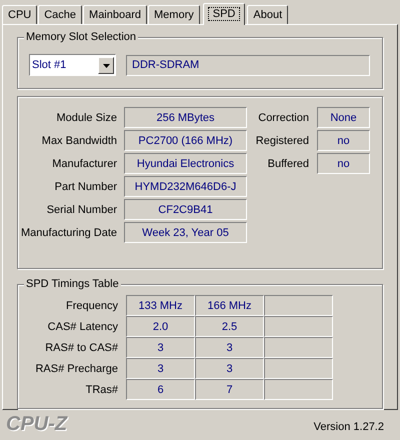 The height and width of the screenshot is (440, 400). Describe the element at coordinates (81, 348) in the screenshot. I see `timing-label: RAS# to CAS#` at that location.